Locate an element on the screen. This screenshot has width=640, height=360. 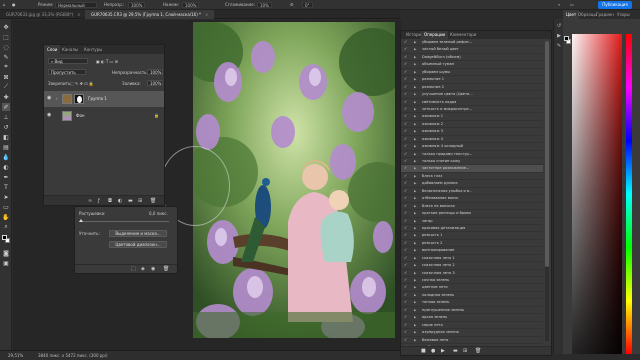
lock-icons: ⬚ ✎ ✥ ⊡ 🔒 is located at coordinates (82, 83).